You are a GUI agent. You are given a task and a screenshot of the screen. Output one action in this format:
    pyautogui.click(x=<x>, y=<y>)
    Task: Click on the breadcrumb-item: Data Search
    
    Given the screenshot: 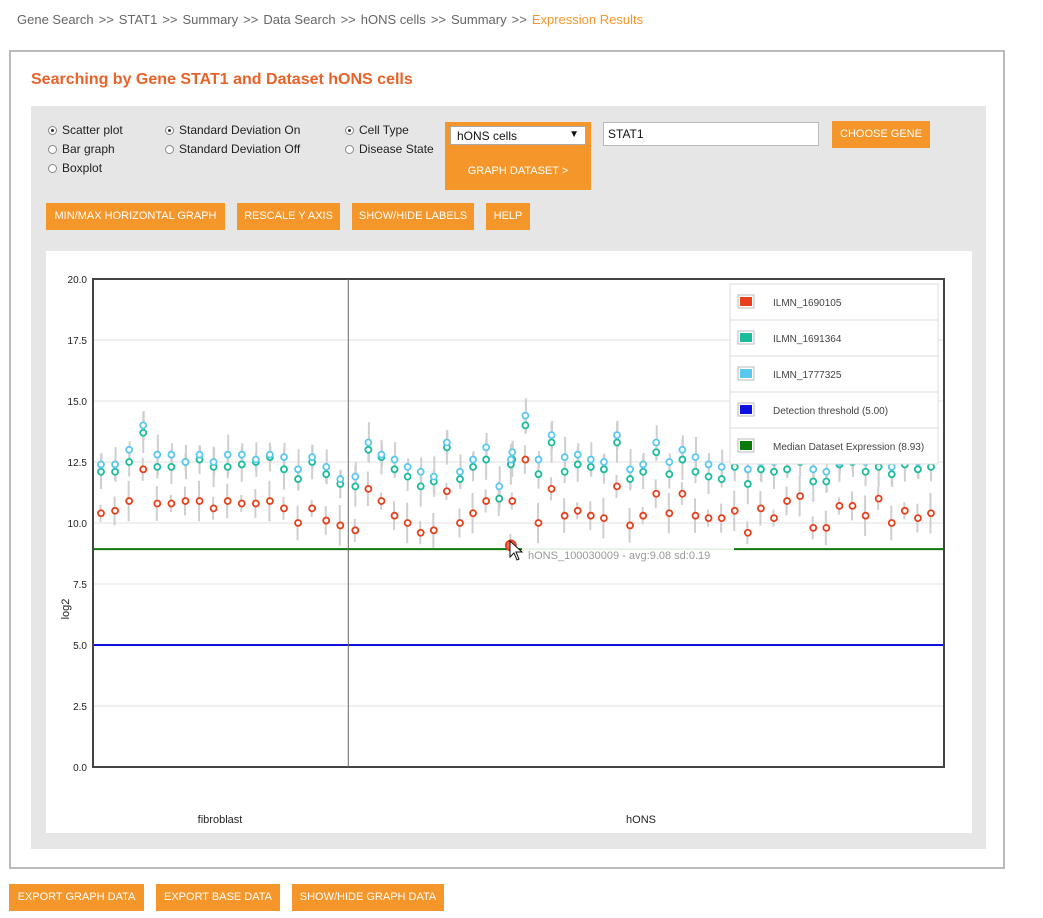 What is the action you would take?
    pyautogui.click(x=299, y=19)
    